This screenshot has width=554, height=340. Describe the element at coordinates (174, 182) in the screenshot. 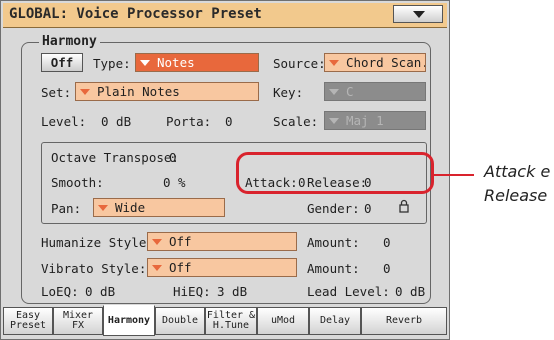

I see `smooth-value: 0 %` at that location.